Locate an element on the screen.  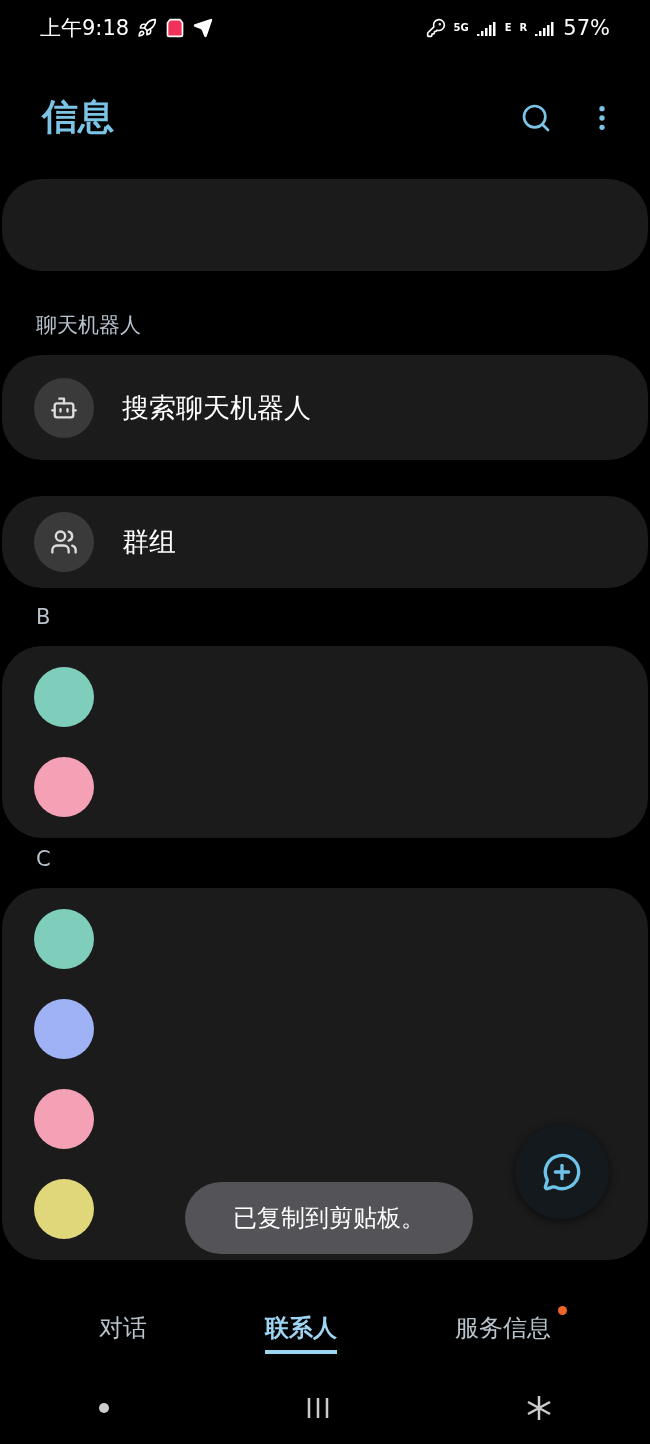
status-time: 上午9:18 is located at coordinates (85, 28).